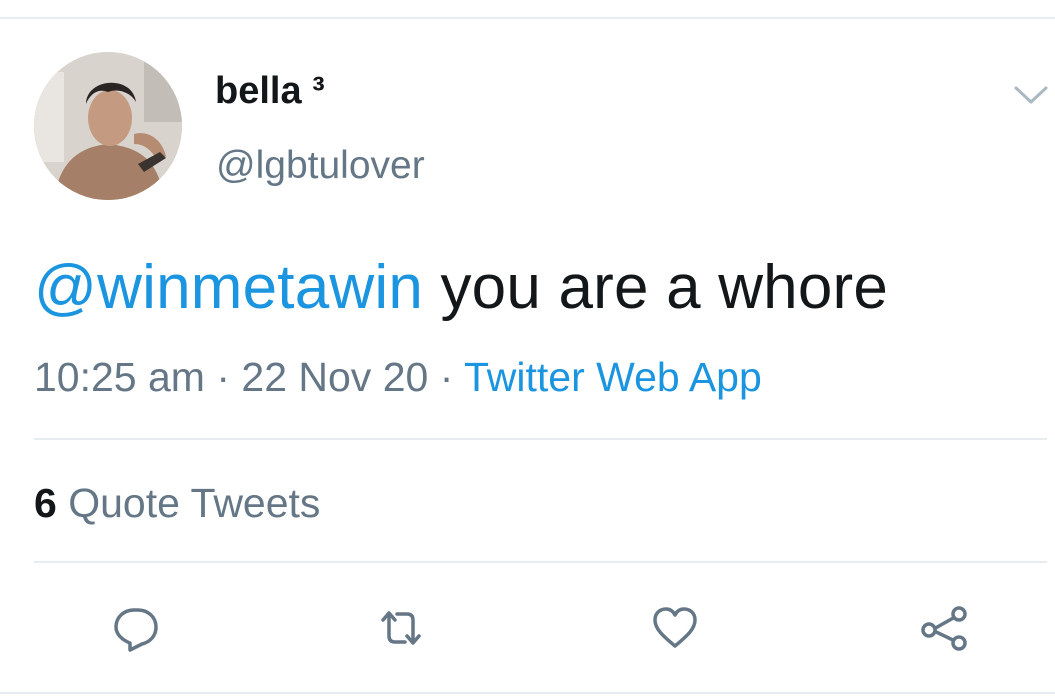  Describe the element at coordinates (527, 693) in the screenshot. I see `bottom-divider` at that location.